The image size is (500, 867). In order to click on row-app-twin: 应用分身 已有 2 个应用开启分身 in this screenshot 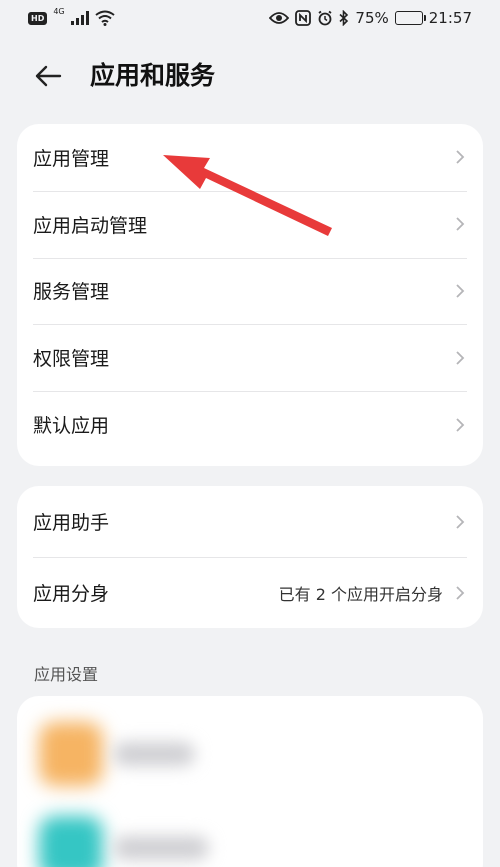, I will do `click(250, 592)`.